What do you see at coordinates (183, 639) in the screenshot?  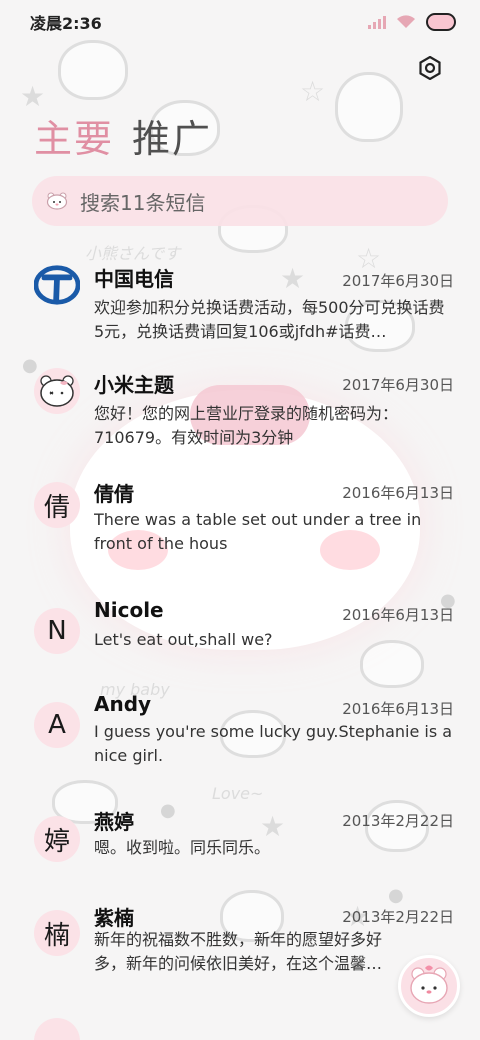 I see `message-preview: Let's eat out,shall we?` at bounding box center [183, 639].